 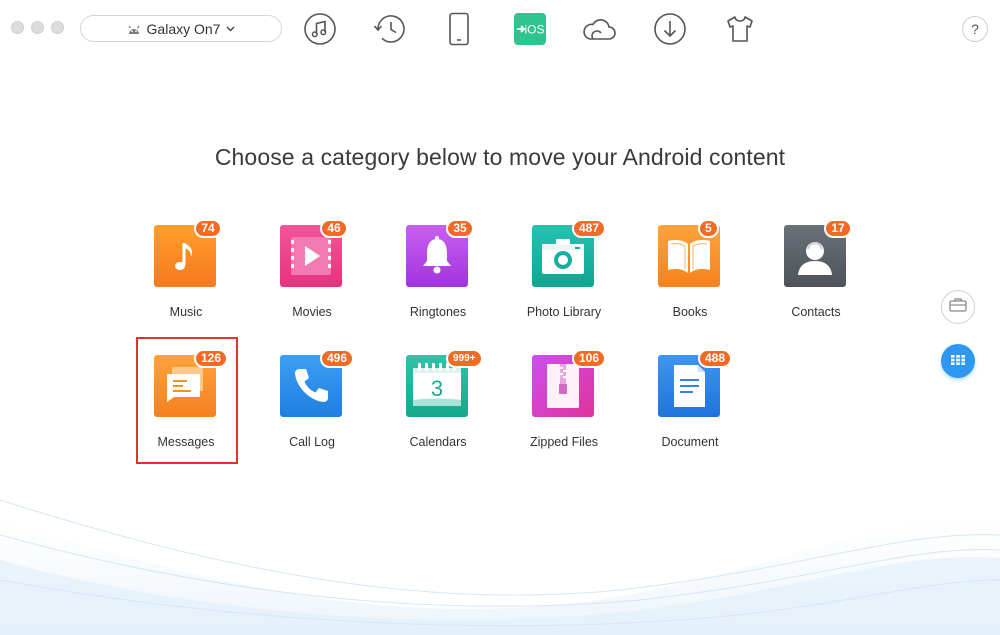 I want to click on category-ringtones: 35 Ringtones, so click(x=438, y=272).